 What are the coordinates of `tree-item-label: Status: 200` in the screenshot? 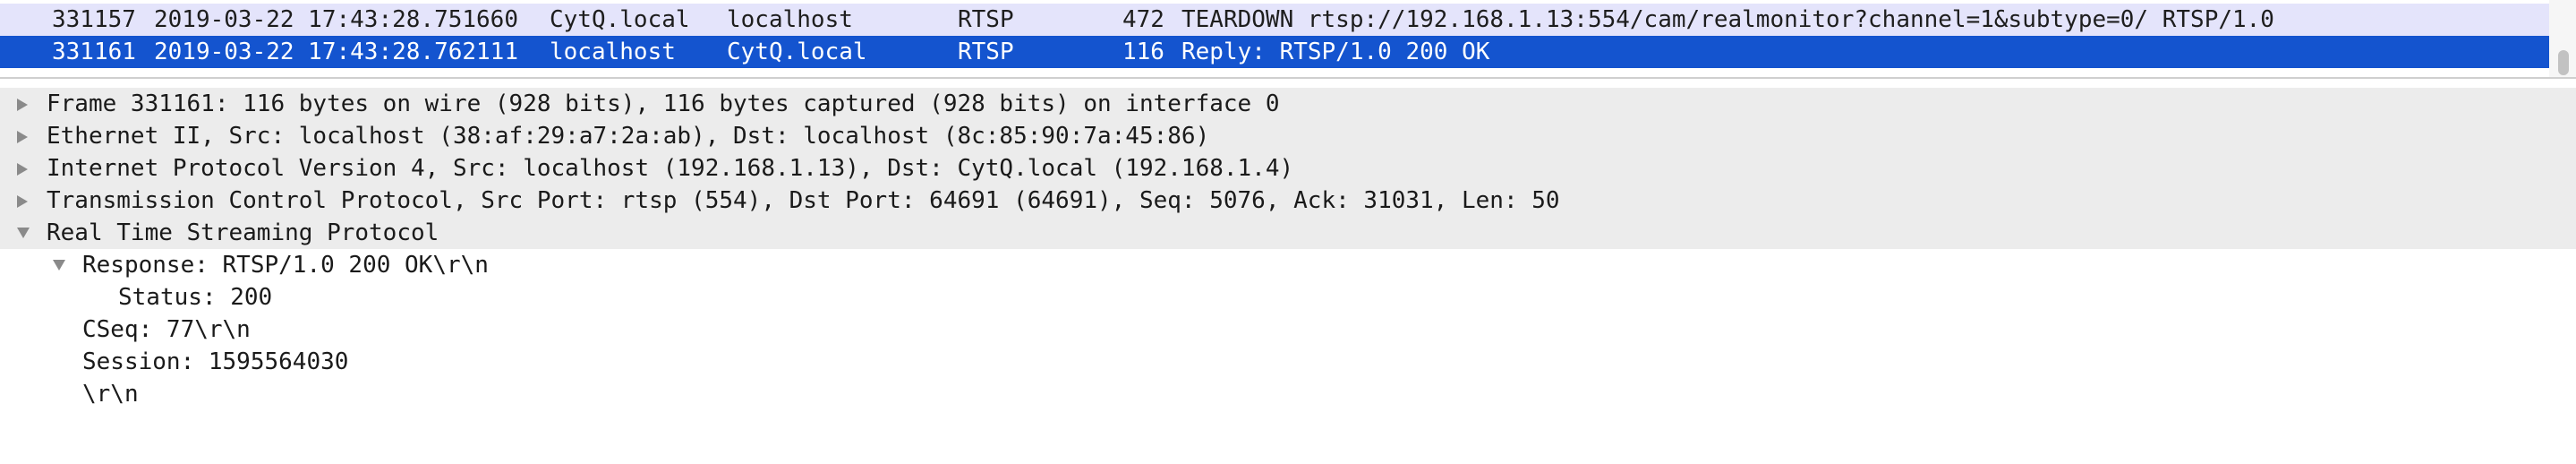 It's located at (195, 297).